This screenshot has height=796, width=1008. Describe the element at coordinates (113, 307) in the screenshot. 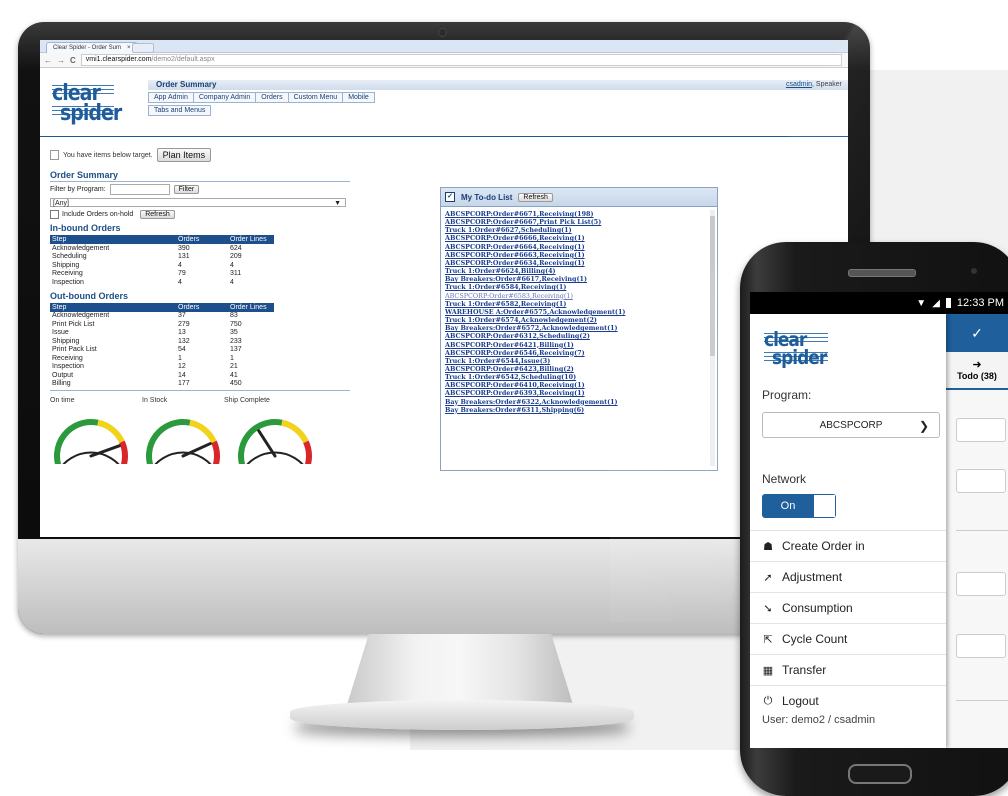

I see `column-header: Step` at that location.